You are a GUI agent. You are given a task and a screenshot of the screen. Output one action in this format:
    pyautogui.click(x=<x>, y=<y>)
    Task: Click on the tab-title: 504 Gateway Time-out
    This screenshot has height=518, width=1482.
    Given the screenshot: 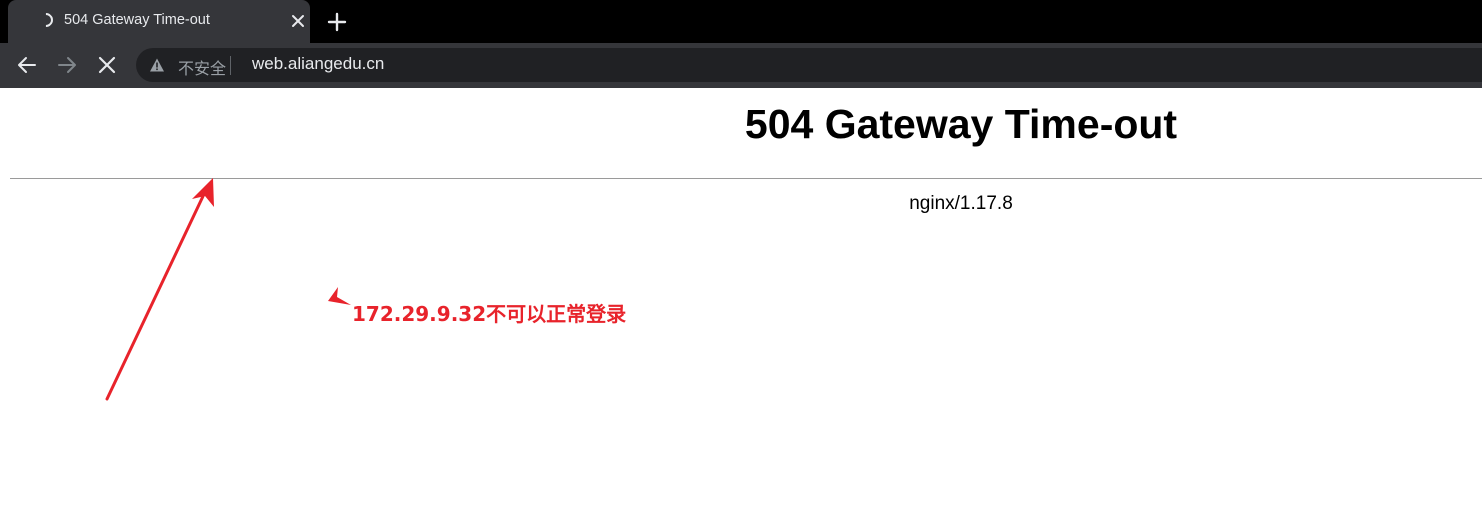 What is the action you would take?
    pyautogui.click(x=137, y=20)
    